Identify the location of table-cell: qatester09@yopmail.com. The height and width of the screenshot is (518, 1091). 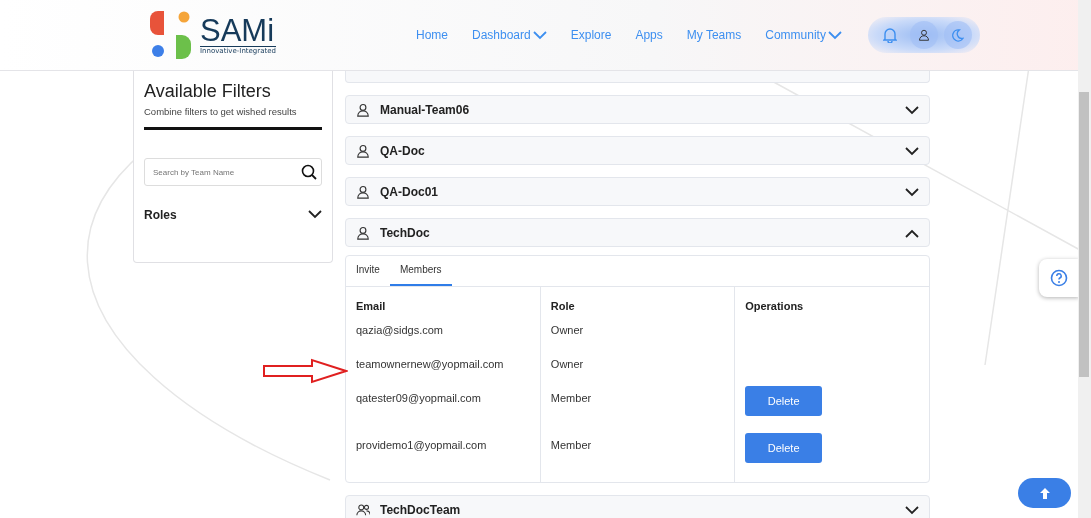
(418, 398).